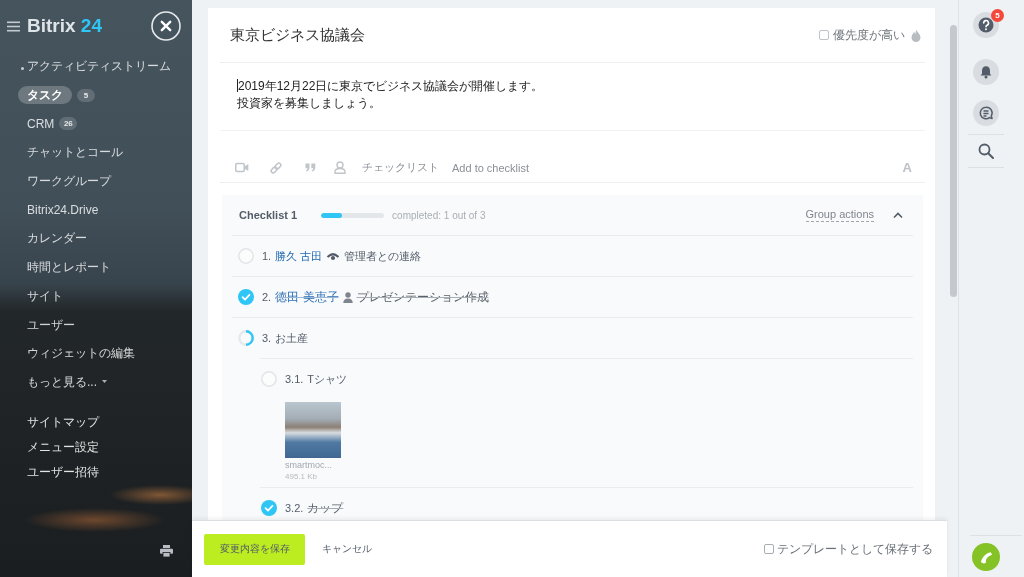  Describe the element at coordinates (294, 508) in the screenshot. I see `item-number: 3.2.` at that location.